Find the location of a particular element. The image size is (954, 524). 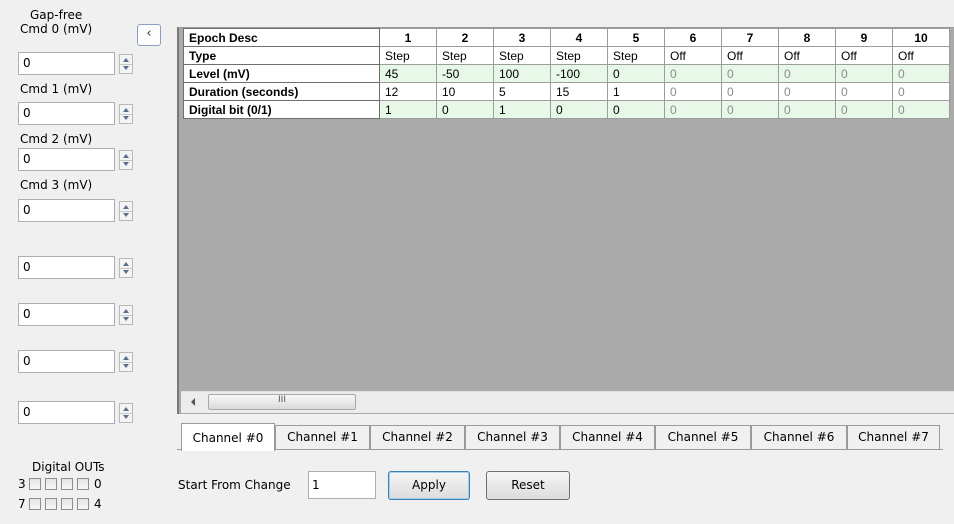

collapse-panel-button: ‹ is located at coordinates (149, 35).